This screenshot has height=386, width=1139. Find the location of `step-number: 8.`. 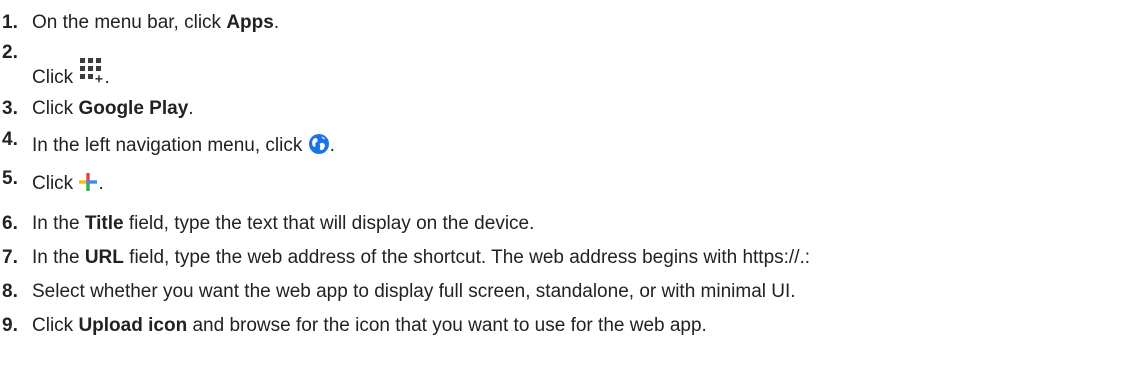

step-number: 8. is located at coordinates (10, 291).